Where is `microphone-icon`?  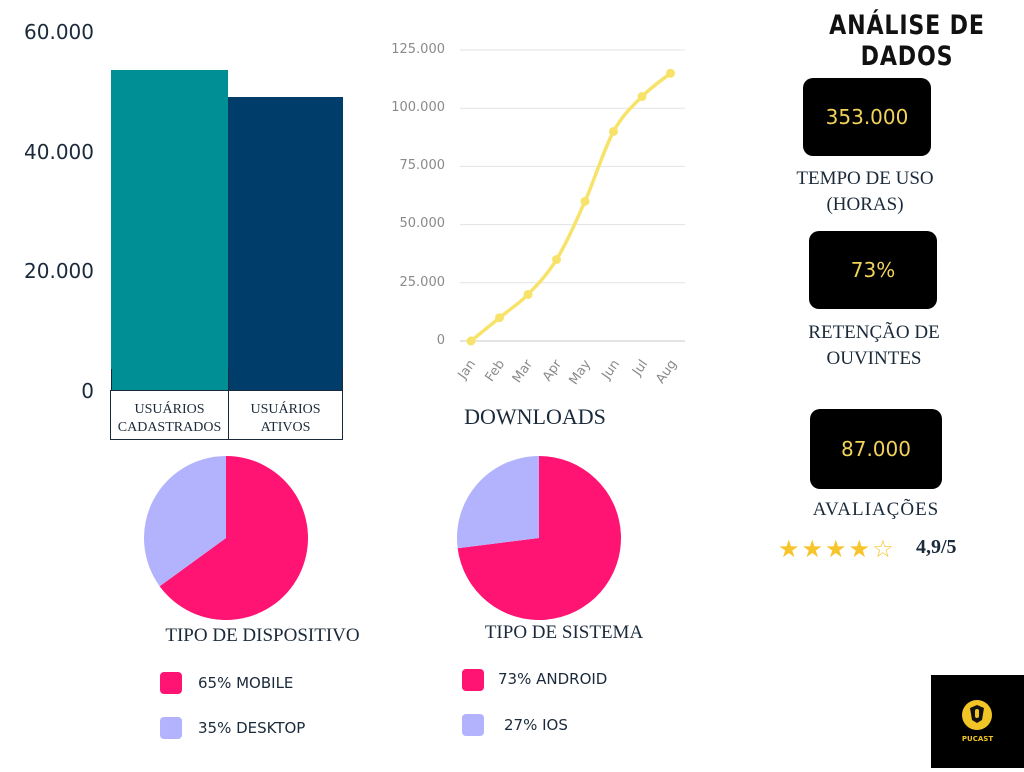
microphone-icon is located at coordinates (977, 715).